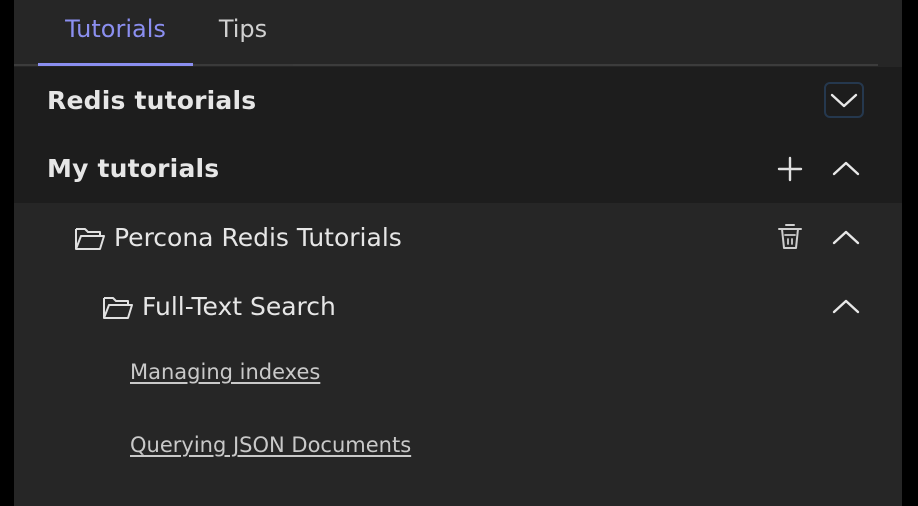 Image resolution: width=918 pixels, height=506 pixels. Describe the element at coordinates (133, 168) in the screenshot. I see `section-title: My tutorials` at that location.